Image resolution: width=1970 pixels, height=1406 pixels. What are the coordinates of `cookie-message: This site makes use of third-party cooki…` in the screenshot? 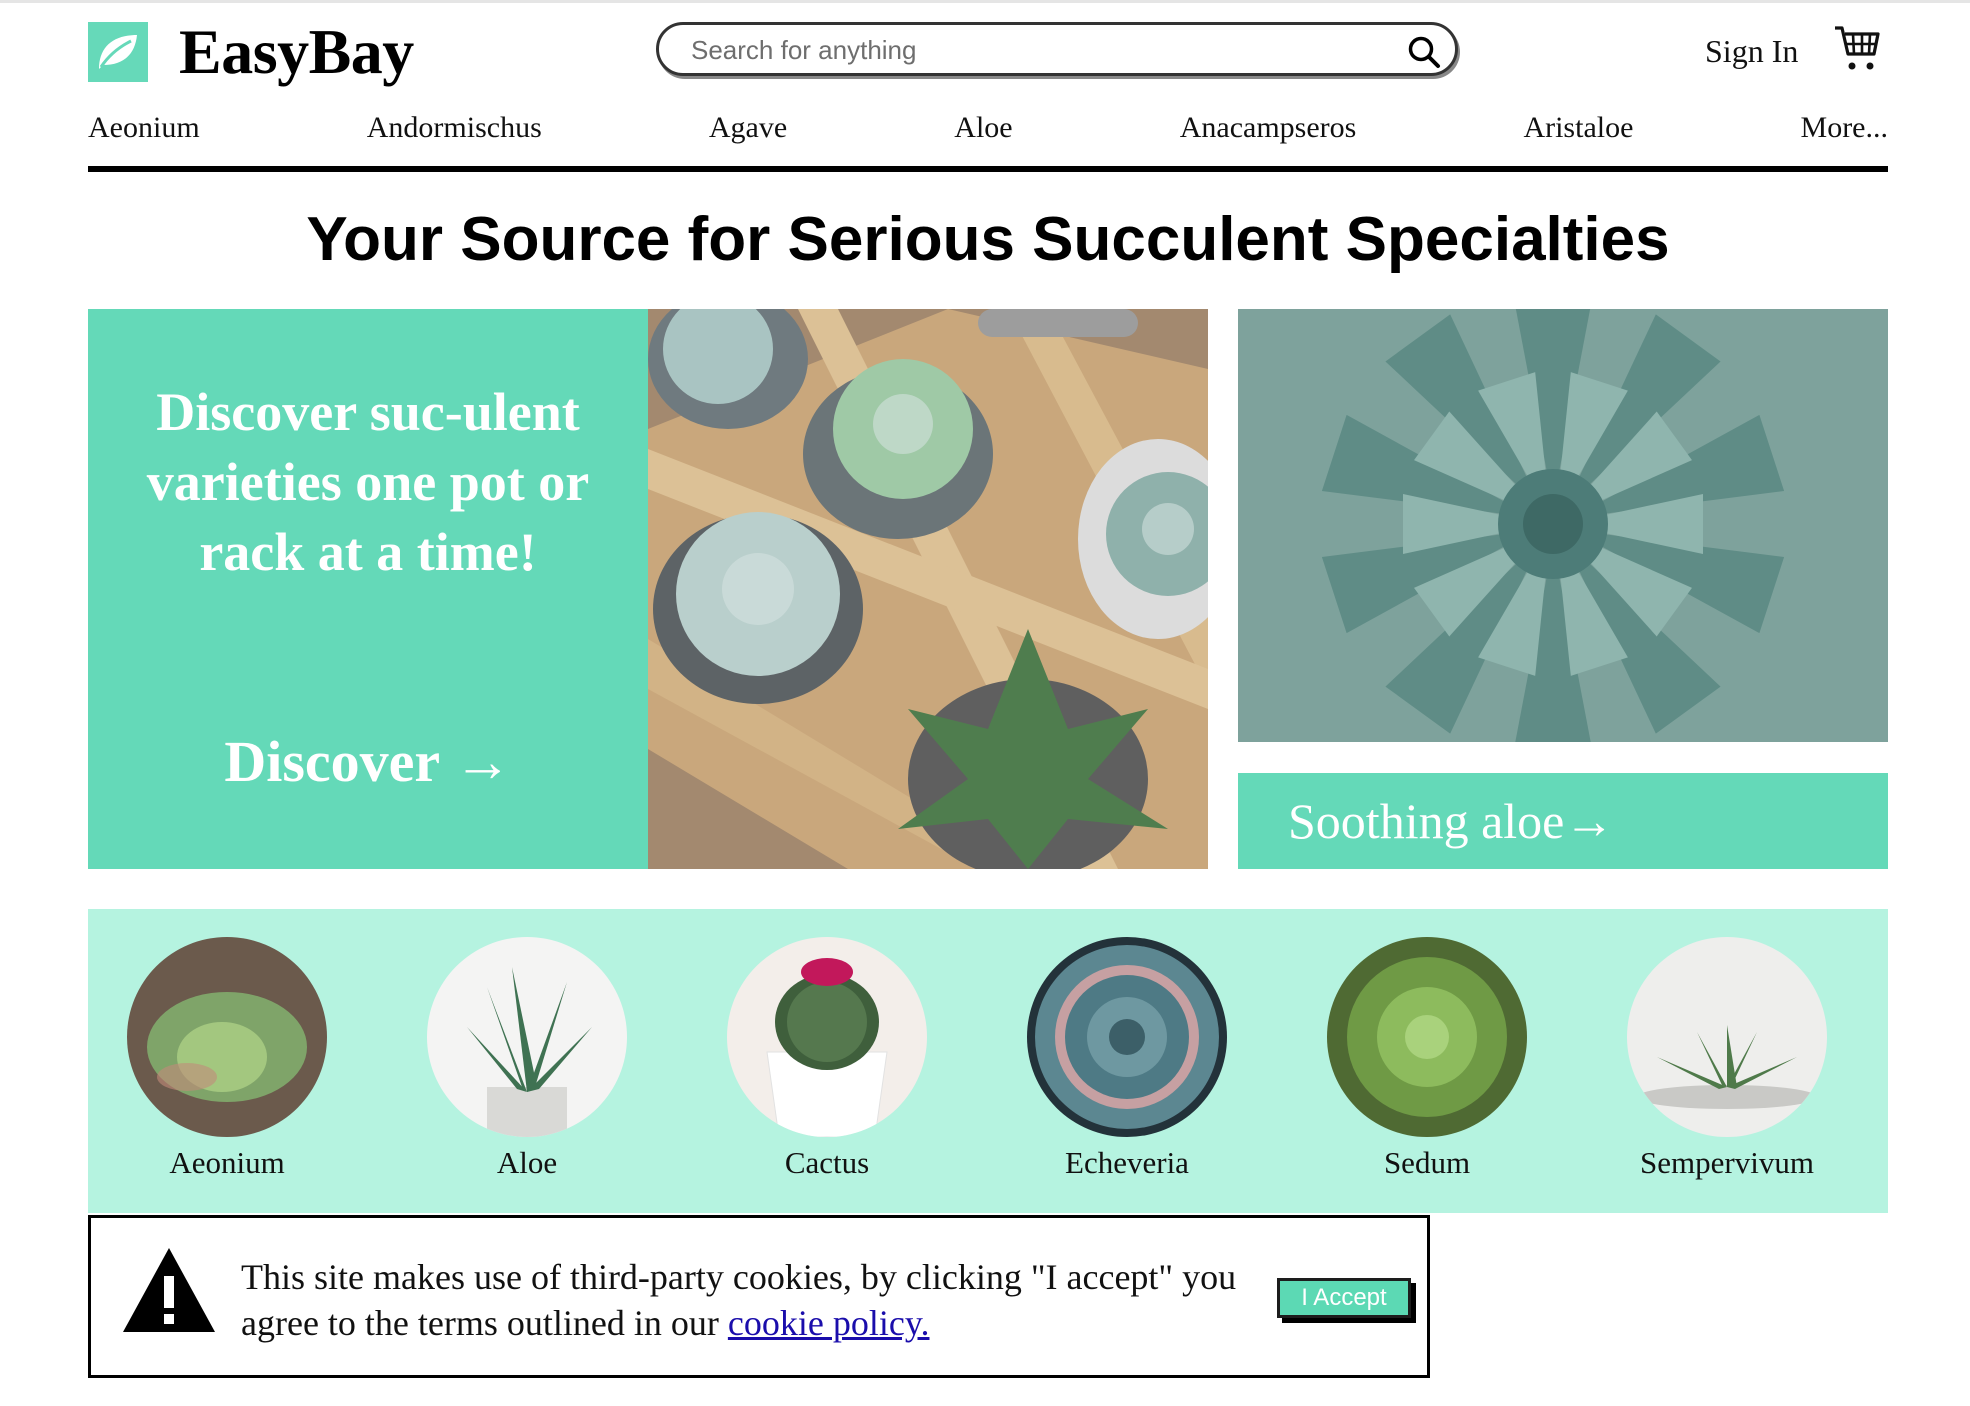 It's located at (741, 1300).